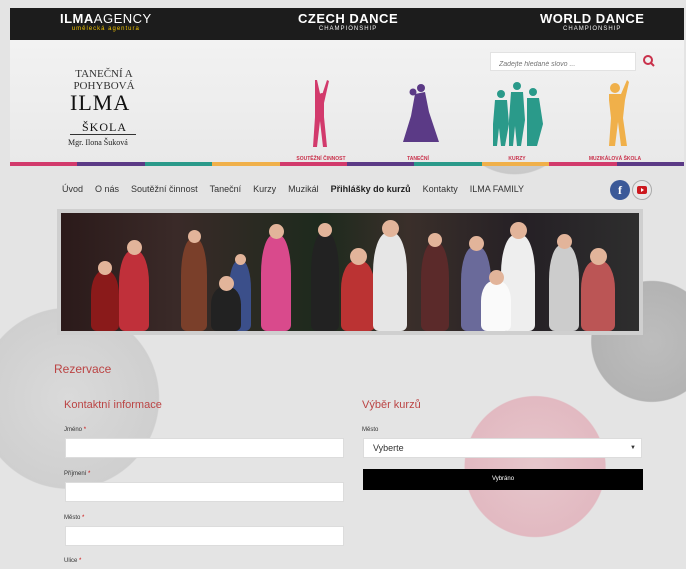 The width and height of the screenshot is (686, 569). What do you see at coordinates (77, 18) in the screenshot?
I see `ilma-agency-bold: ILMA` at bounding box center [77, 18].